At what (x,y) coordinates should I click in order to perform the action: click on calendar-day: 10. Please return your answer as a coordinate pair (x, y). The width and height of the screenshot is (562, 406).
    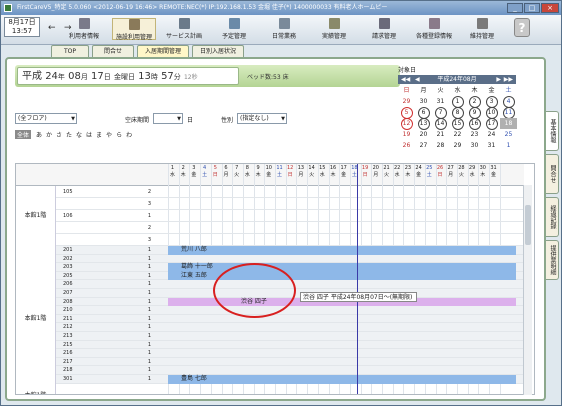
    Looking at the image, I should click on (491, 113).